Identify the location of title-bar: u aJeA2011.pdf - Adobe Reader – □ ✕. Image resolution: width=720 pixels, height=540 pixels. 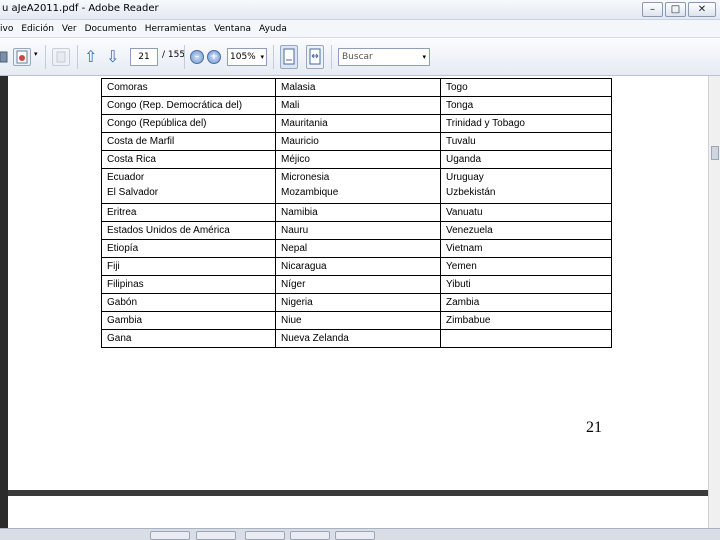
(360, 10).